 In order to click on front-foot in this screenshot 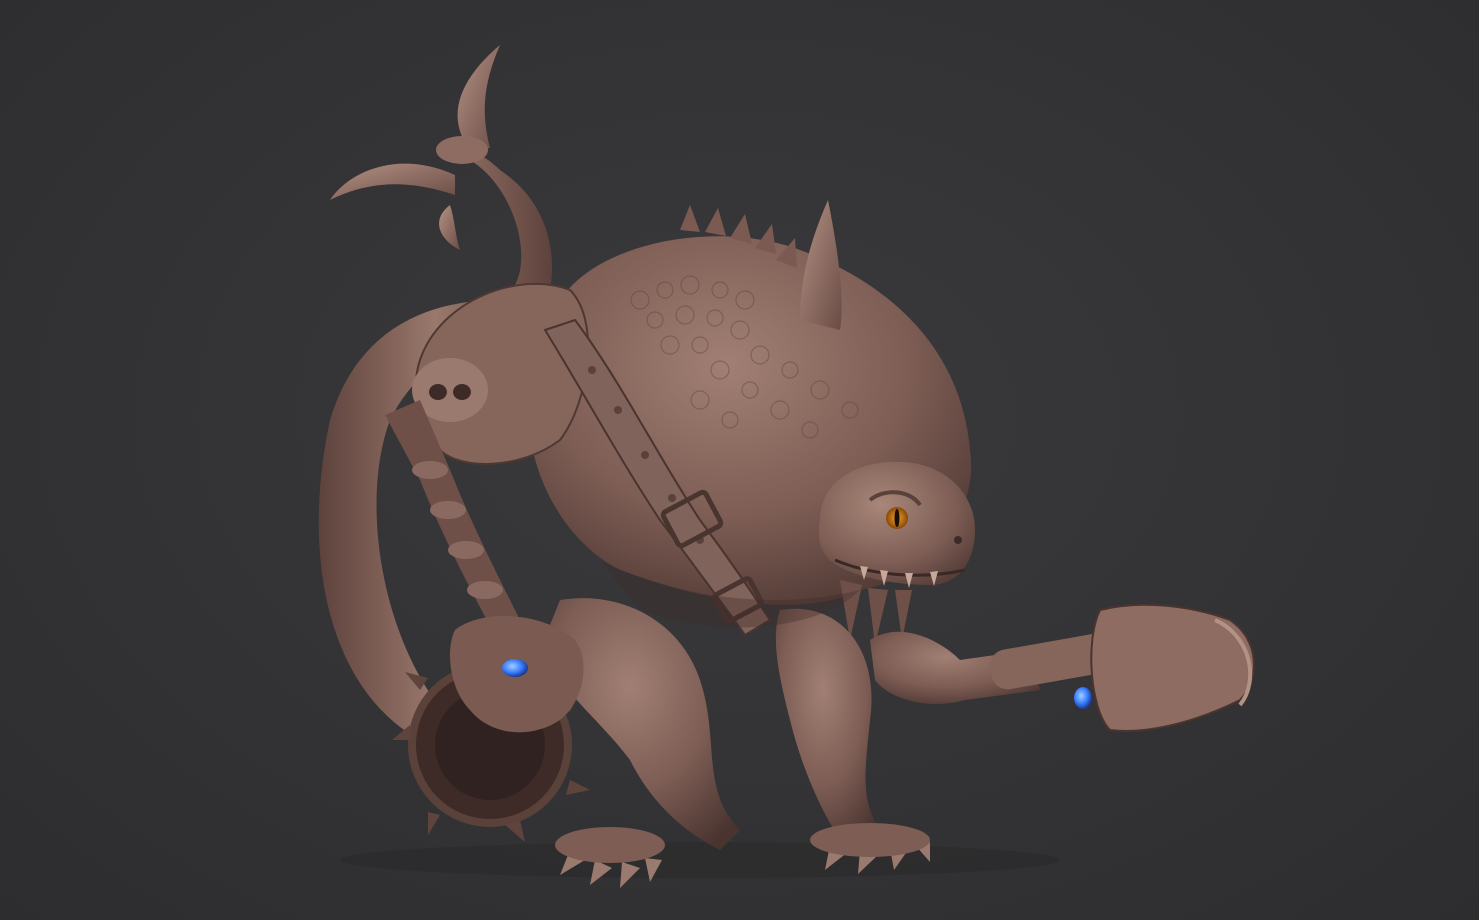, I will do `click(870, 840)`.